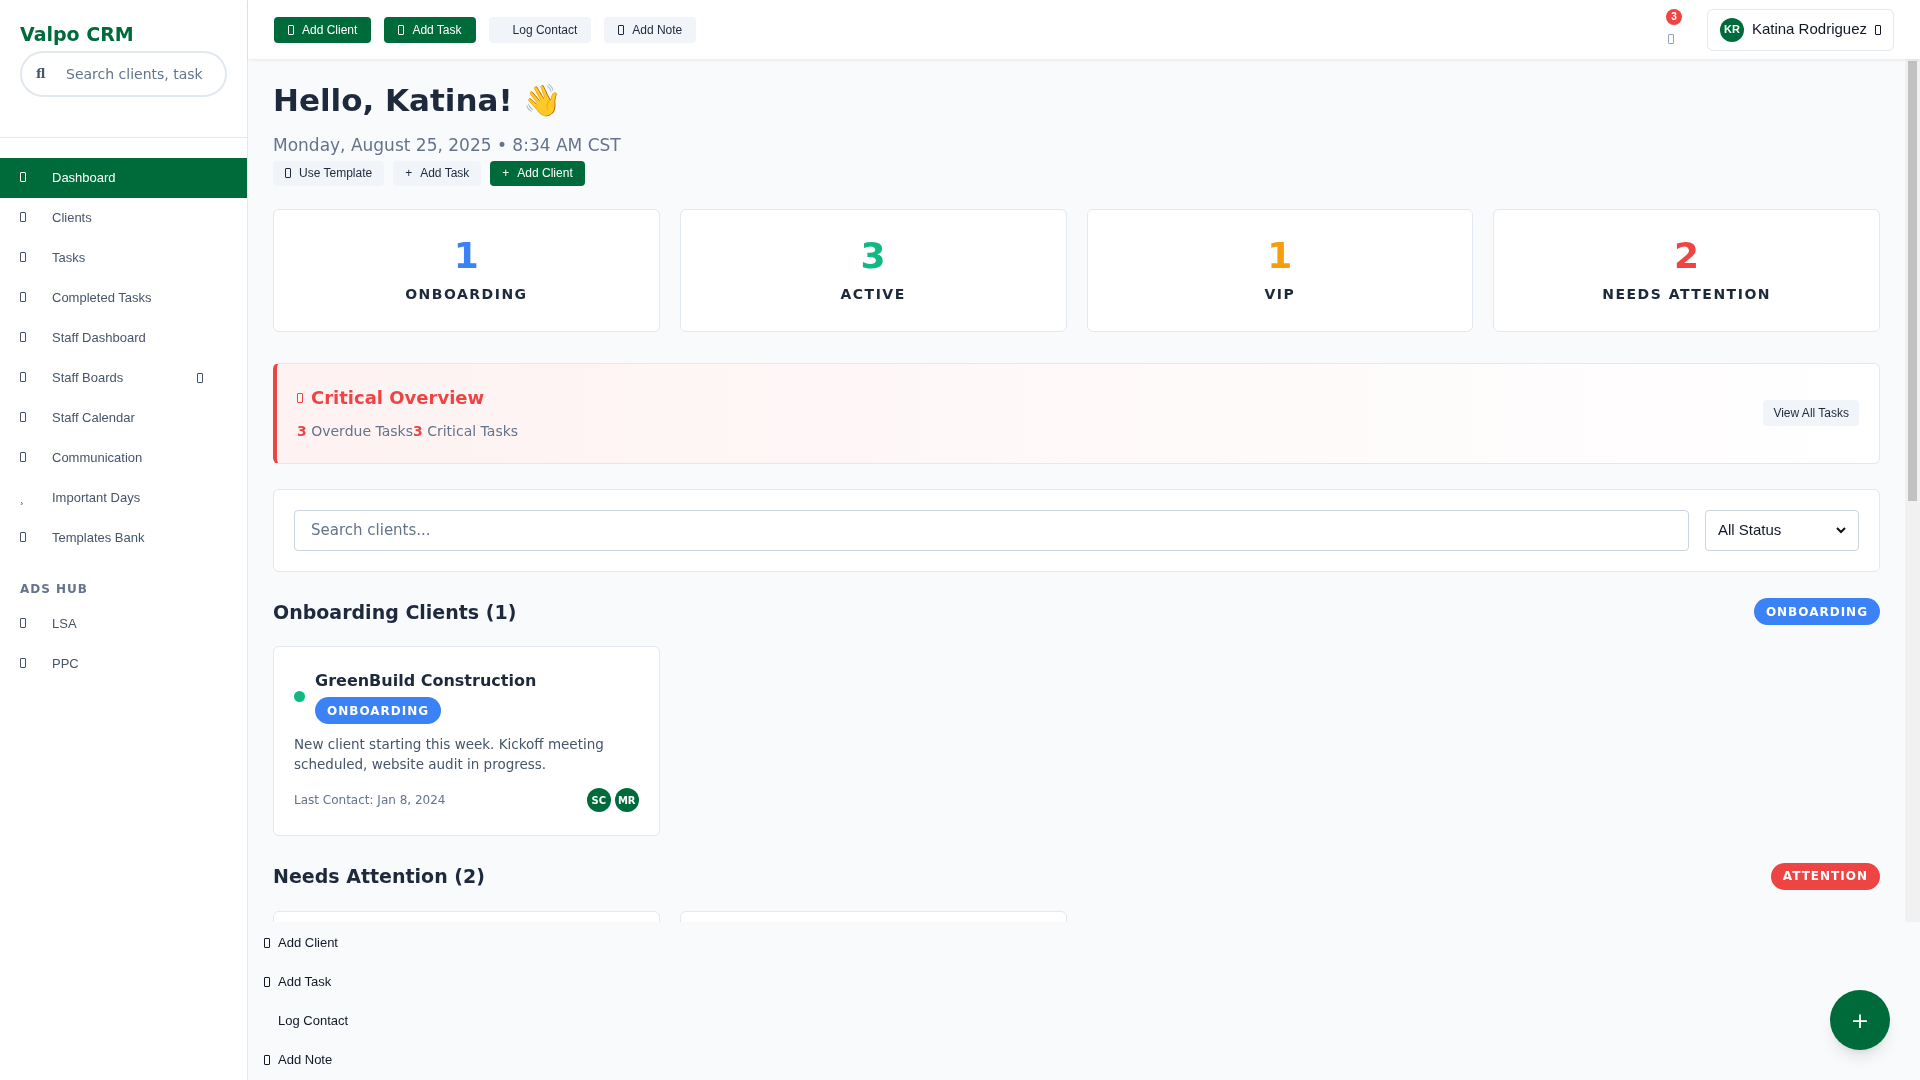 The image size is (1920, 1080). Describe the element at coordinates (1686, 294) in the screenshot. I see `stat-label: NEEDS ATTENTION` at that location.